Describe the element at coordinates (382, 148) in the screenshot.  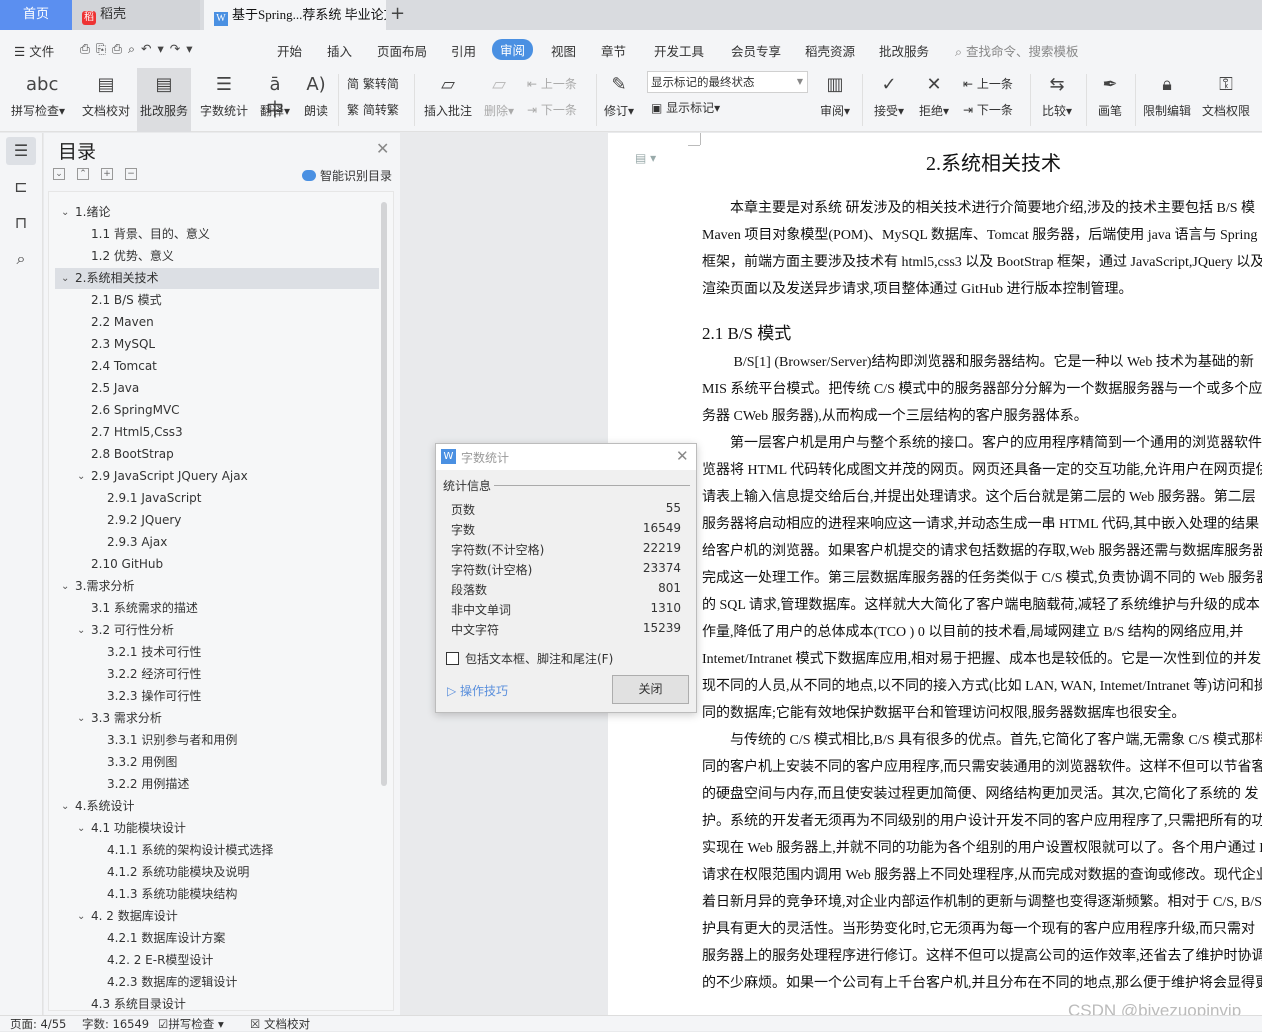
I see `close-icon: ✕` at that location.